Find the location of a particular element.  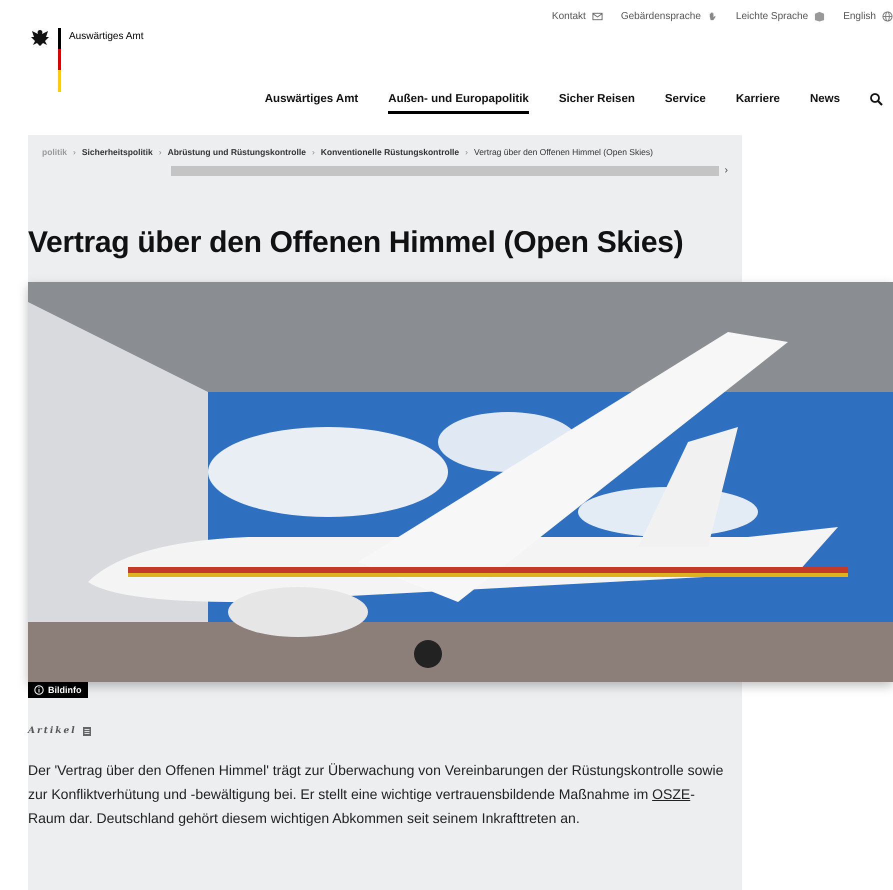

breadcrumb-link: Konventionelle Rüstungskontrolle is located at coordinates (390, 152).